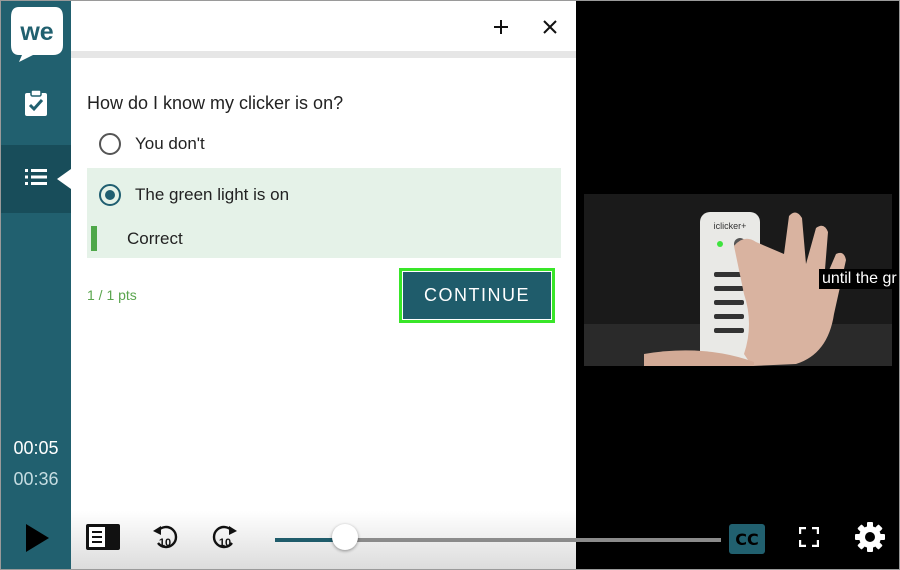 This screenshot has width=900, height=570. I want to click on panel-header, so click(323, 26).